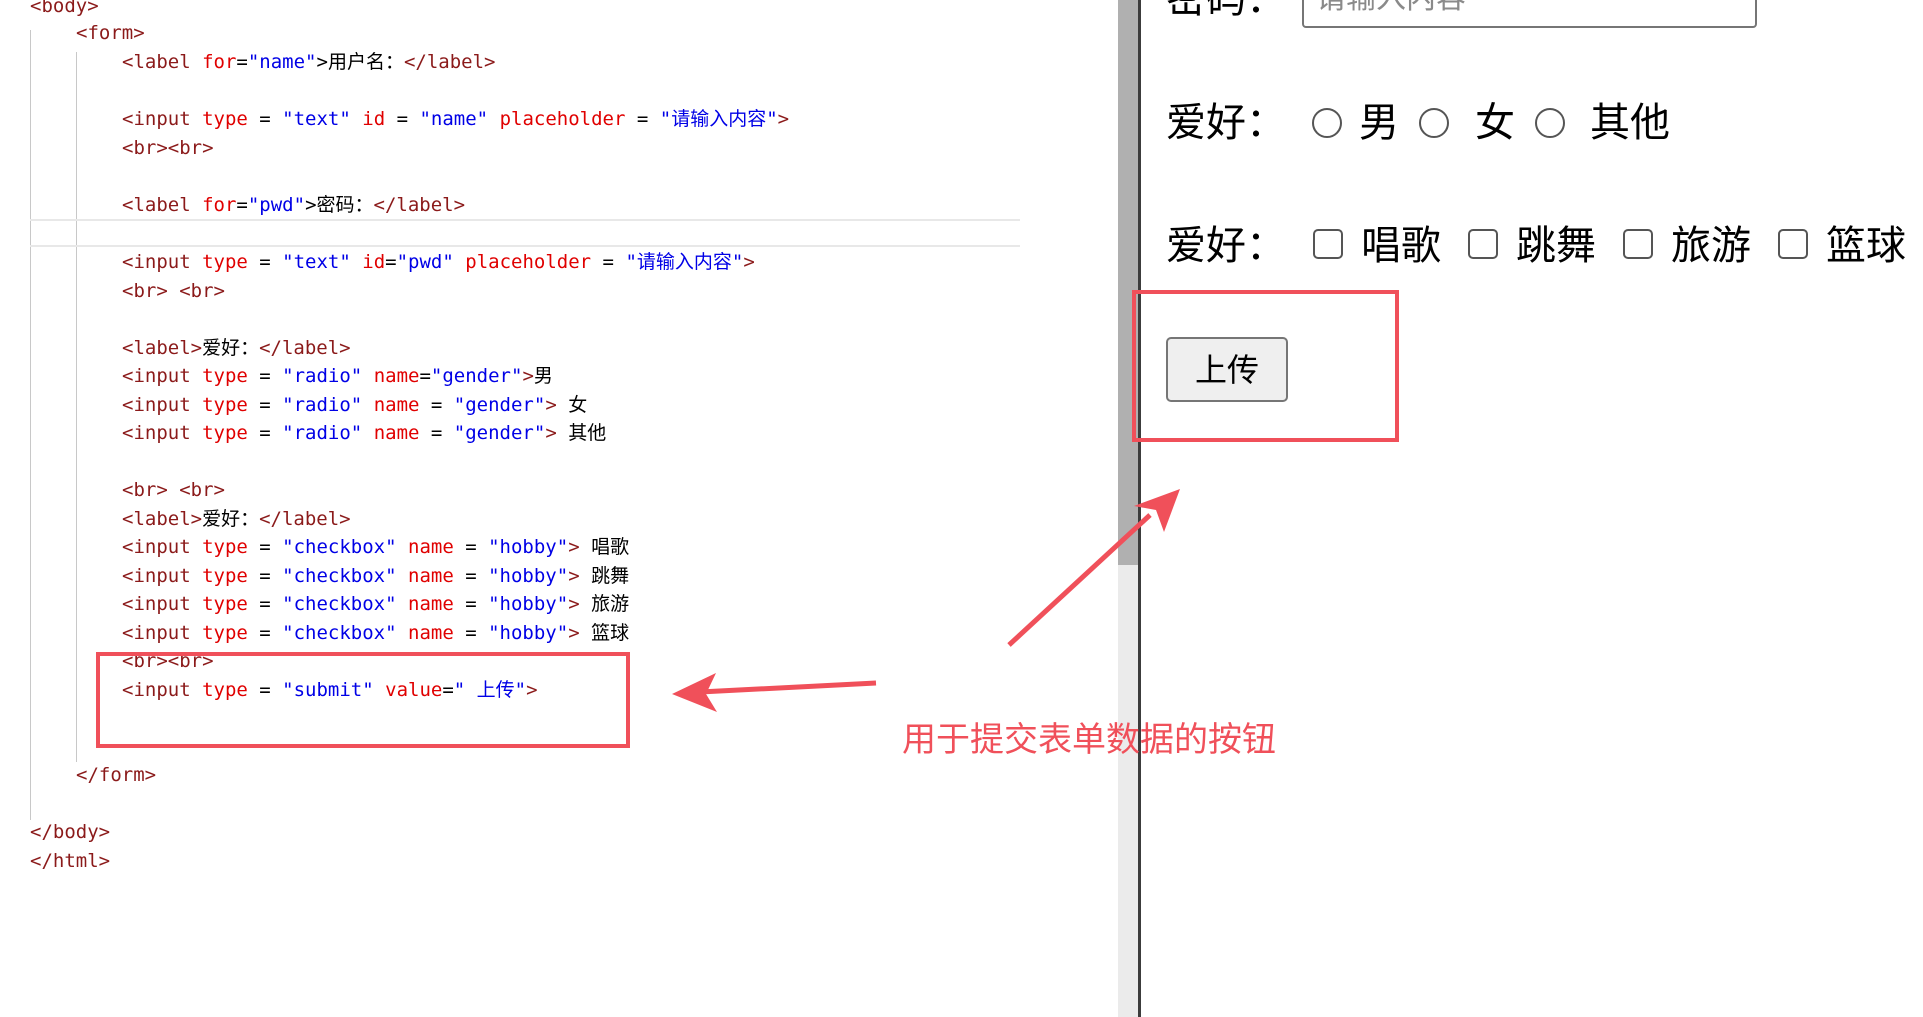 Image resolution: width=1923 pixels, height=1017 pixels. What do you see at coordinates (1434, 123) in the screenshot?
I see `radio-female` at bounding box center [1434, 123].